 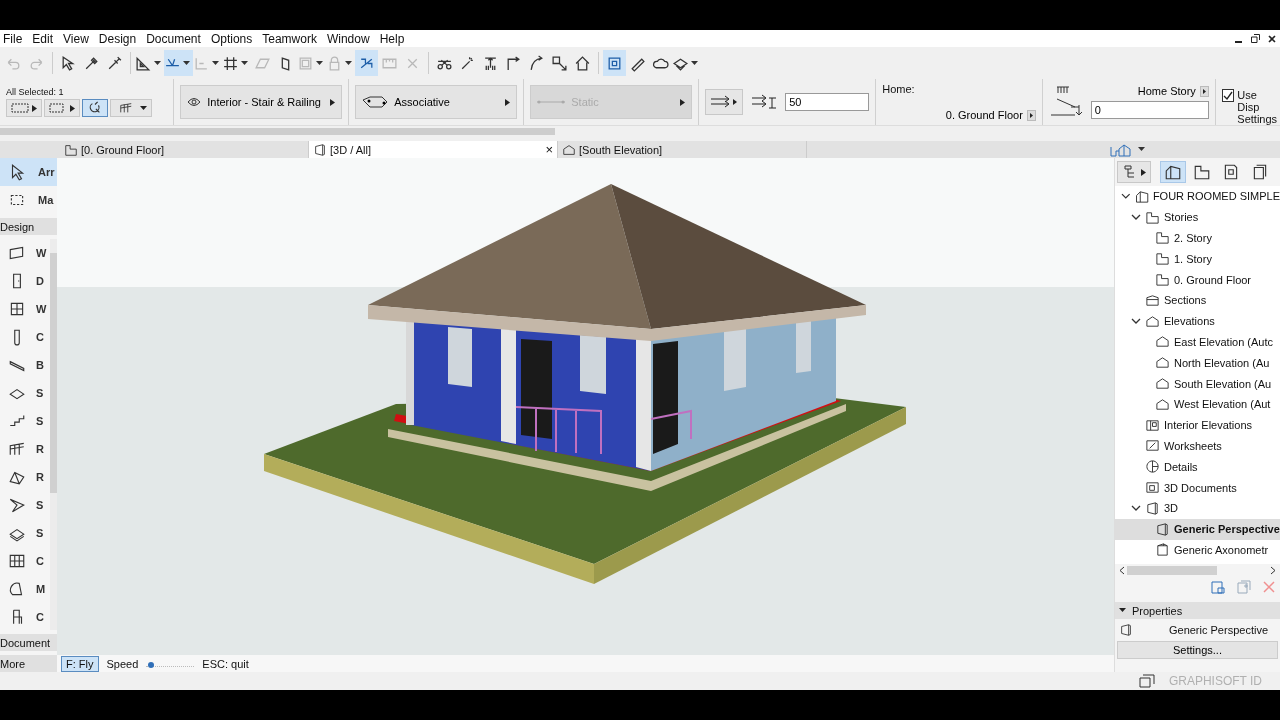 What do you see at coordinates (174, 38) in the screenshot?
I see `menu-item: Document` at bounding box center [174, 38].